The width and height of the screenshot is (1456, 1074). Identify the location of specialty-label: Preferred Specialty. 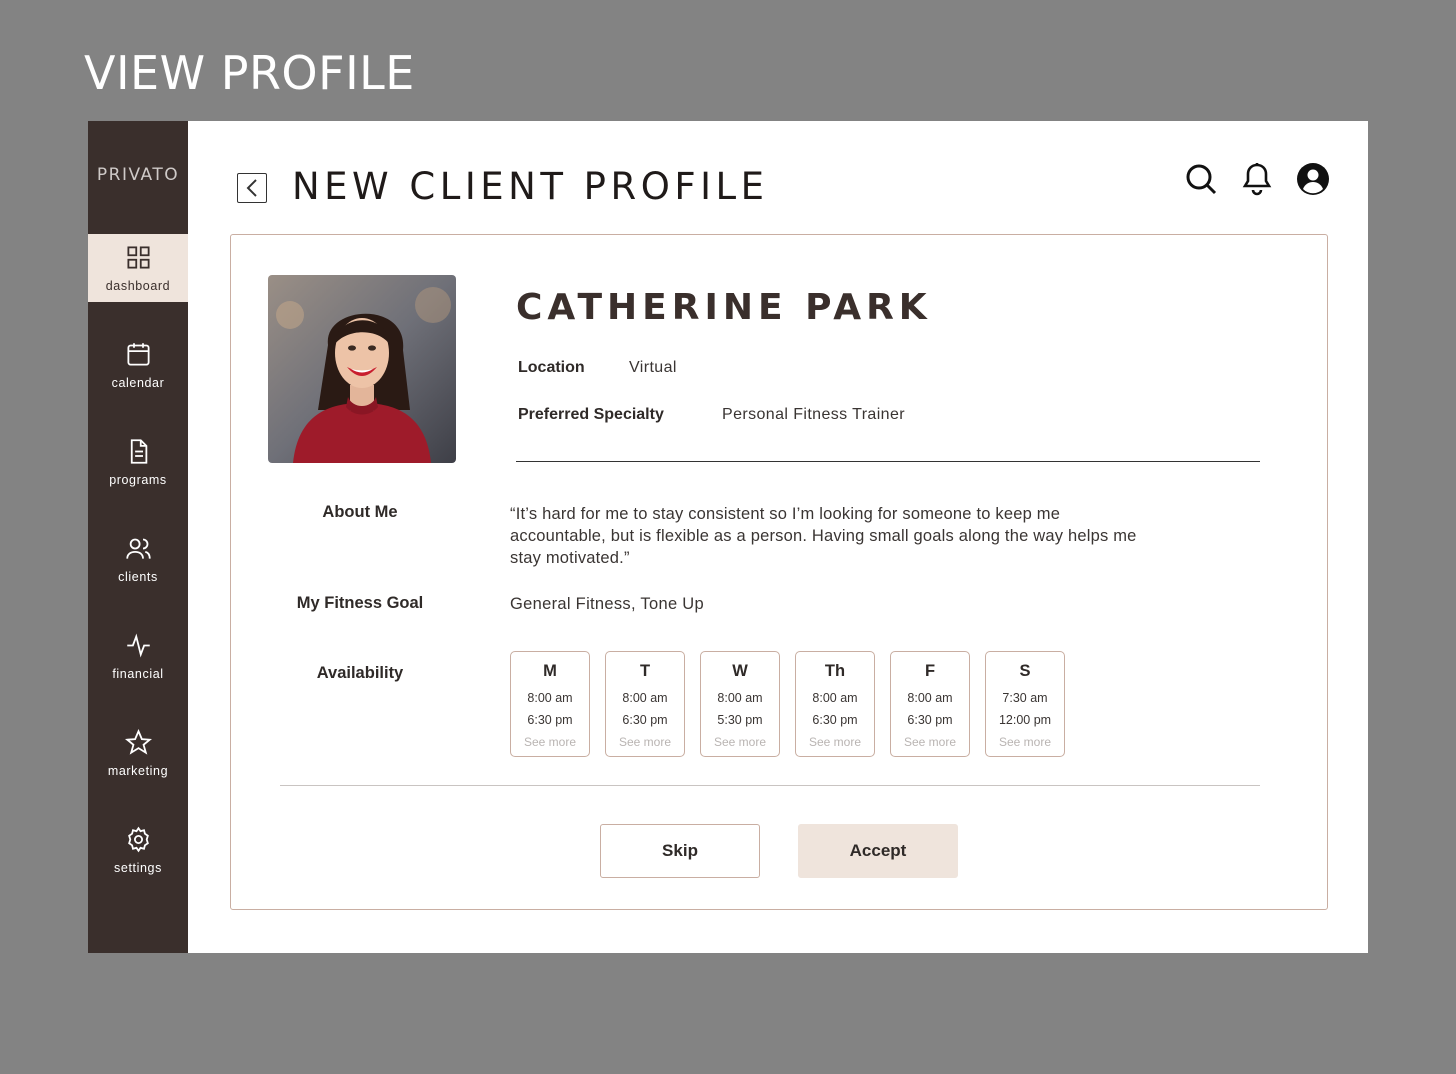
(591, 414).